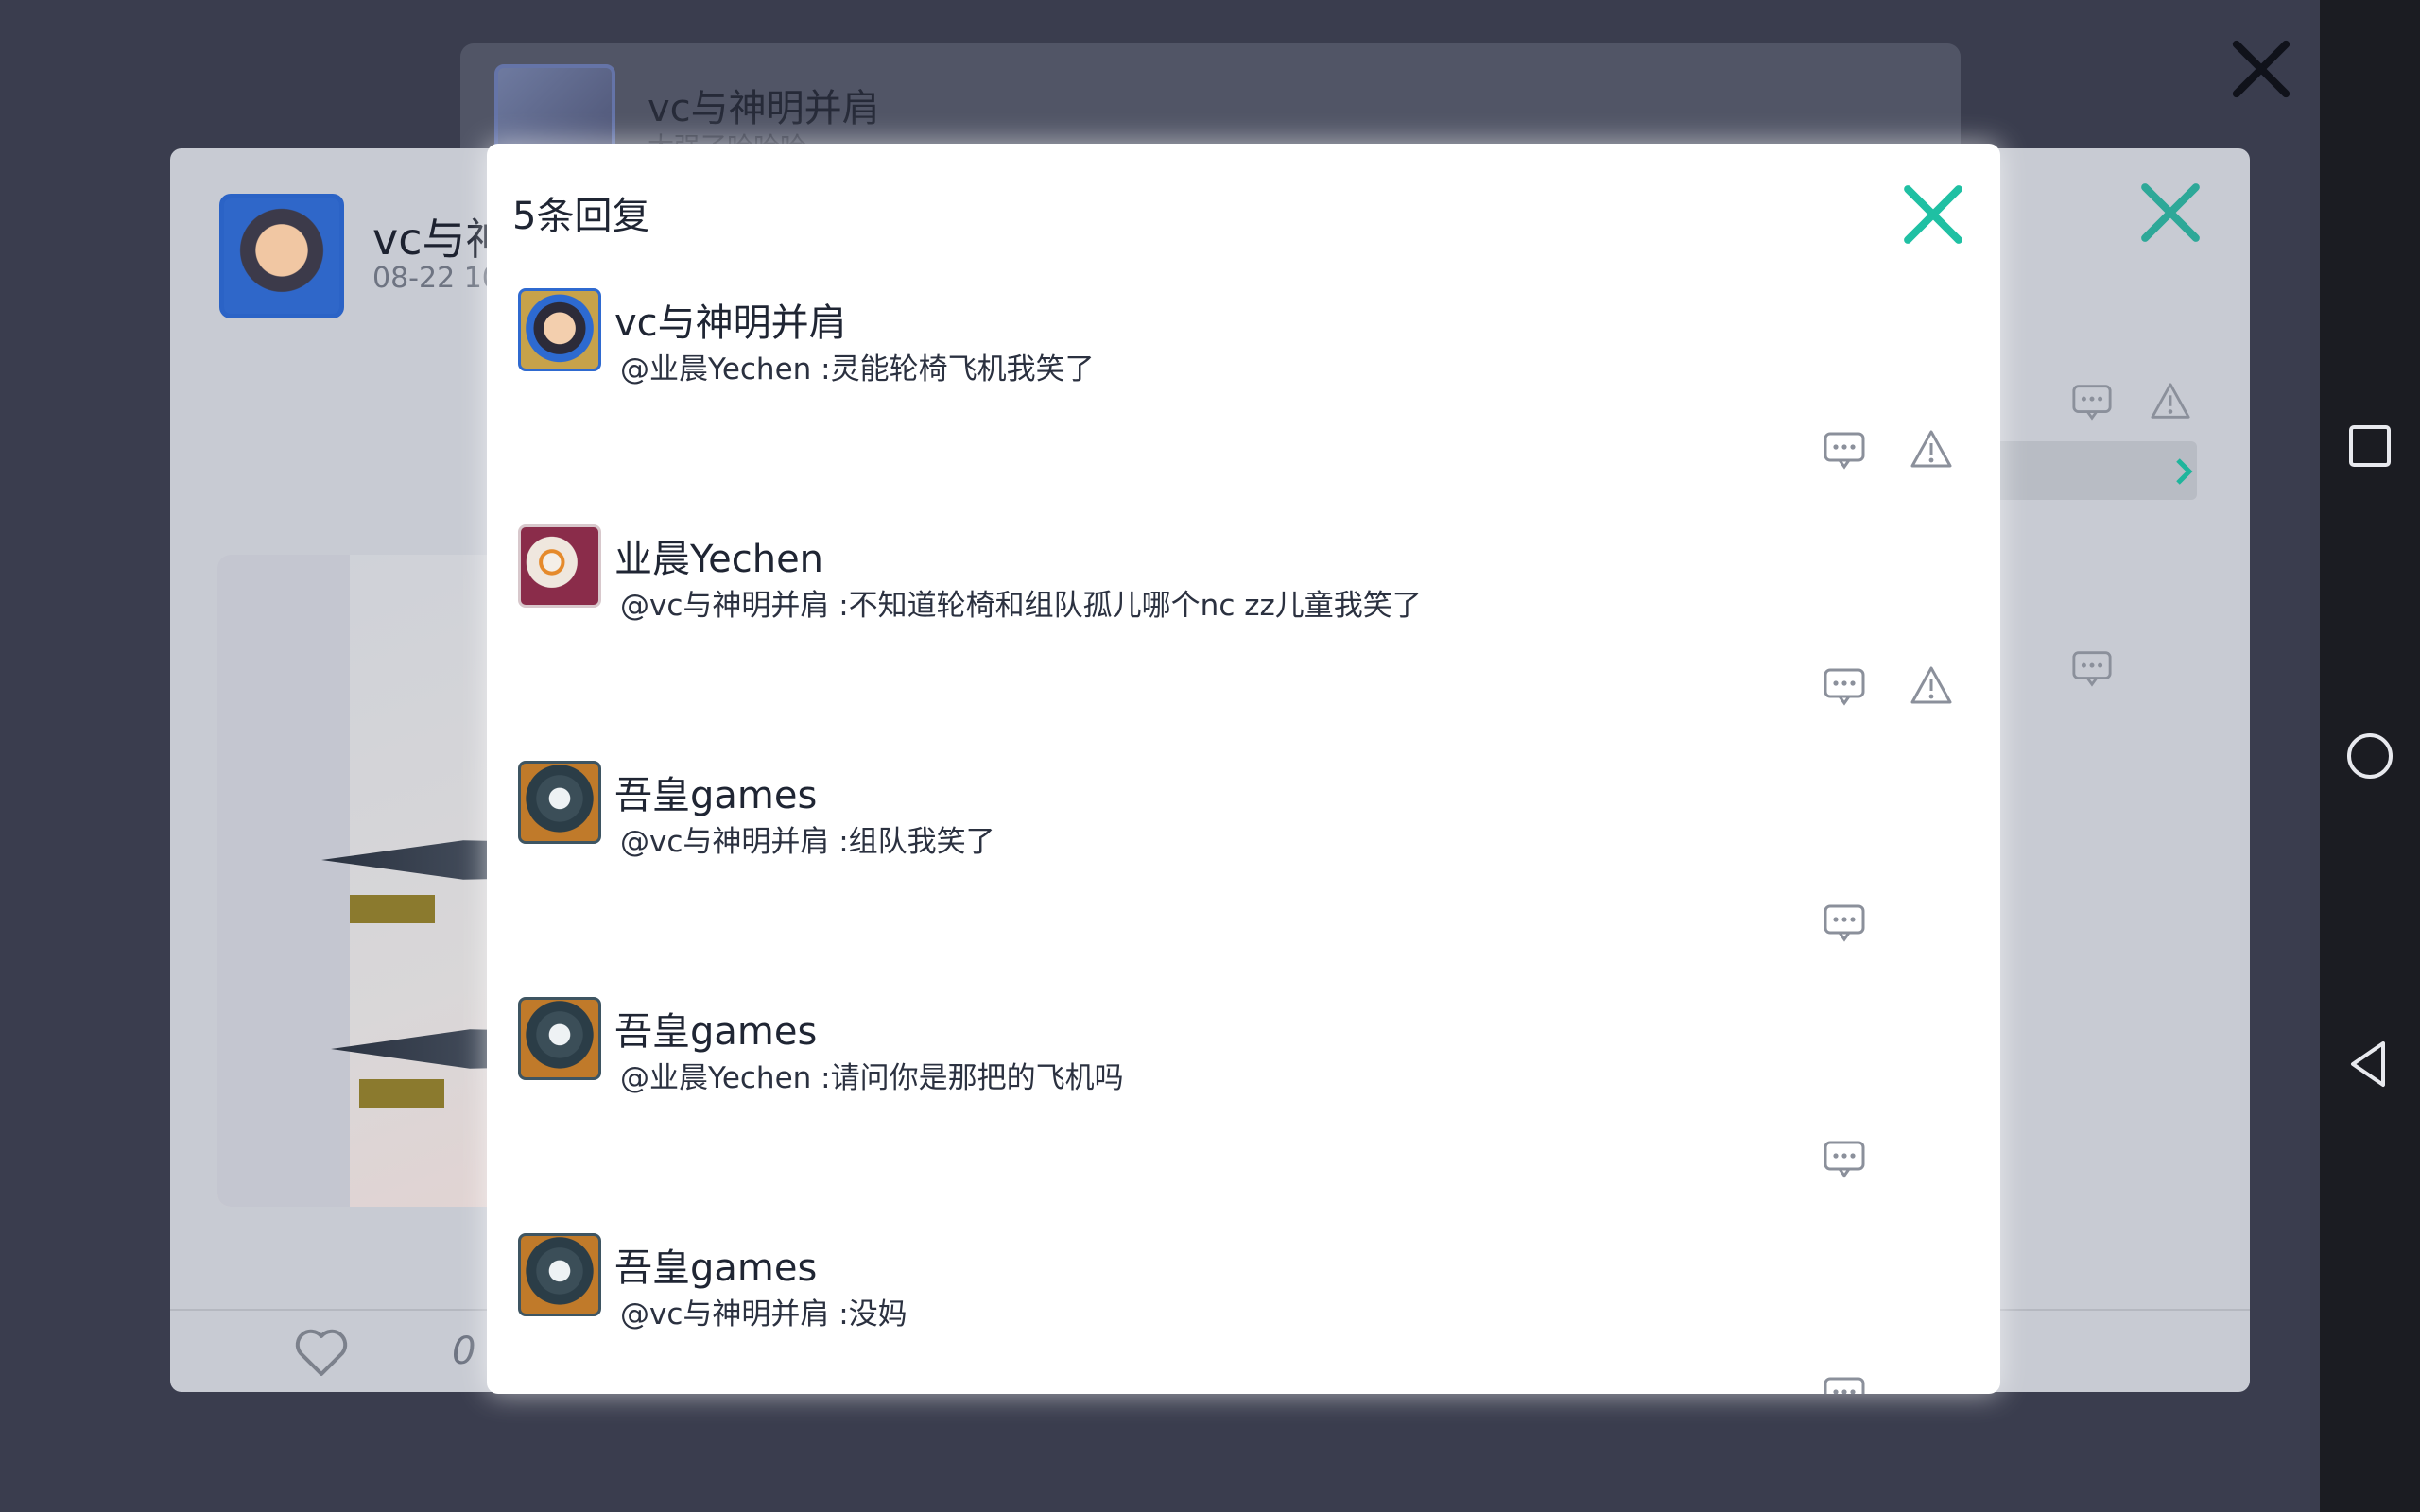 The height and width of the screenshot is (1512, 2420). I want to click on like-count: 0, so click(464, 1351).